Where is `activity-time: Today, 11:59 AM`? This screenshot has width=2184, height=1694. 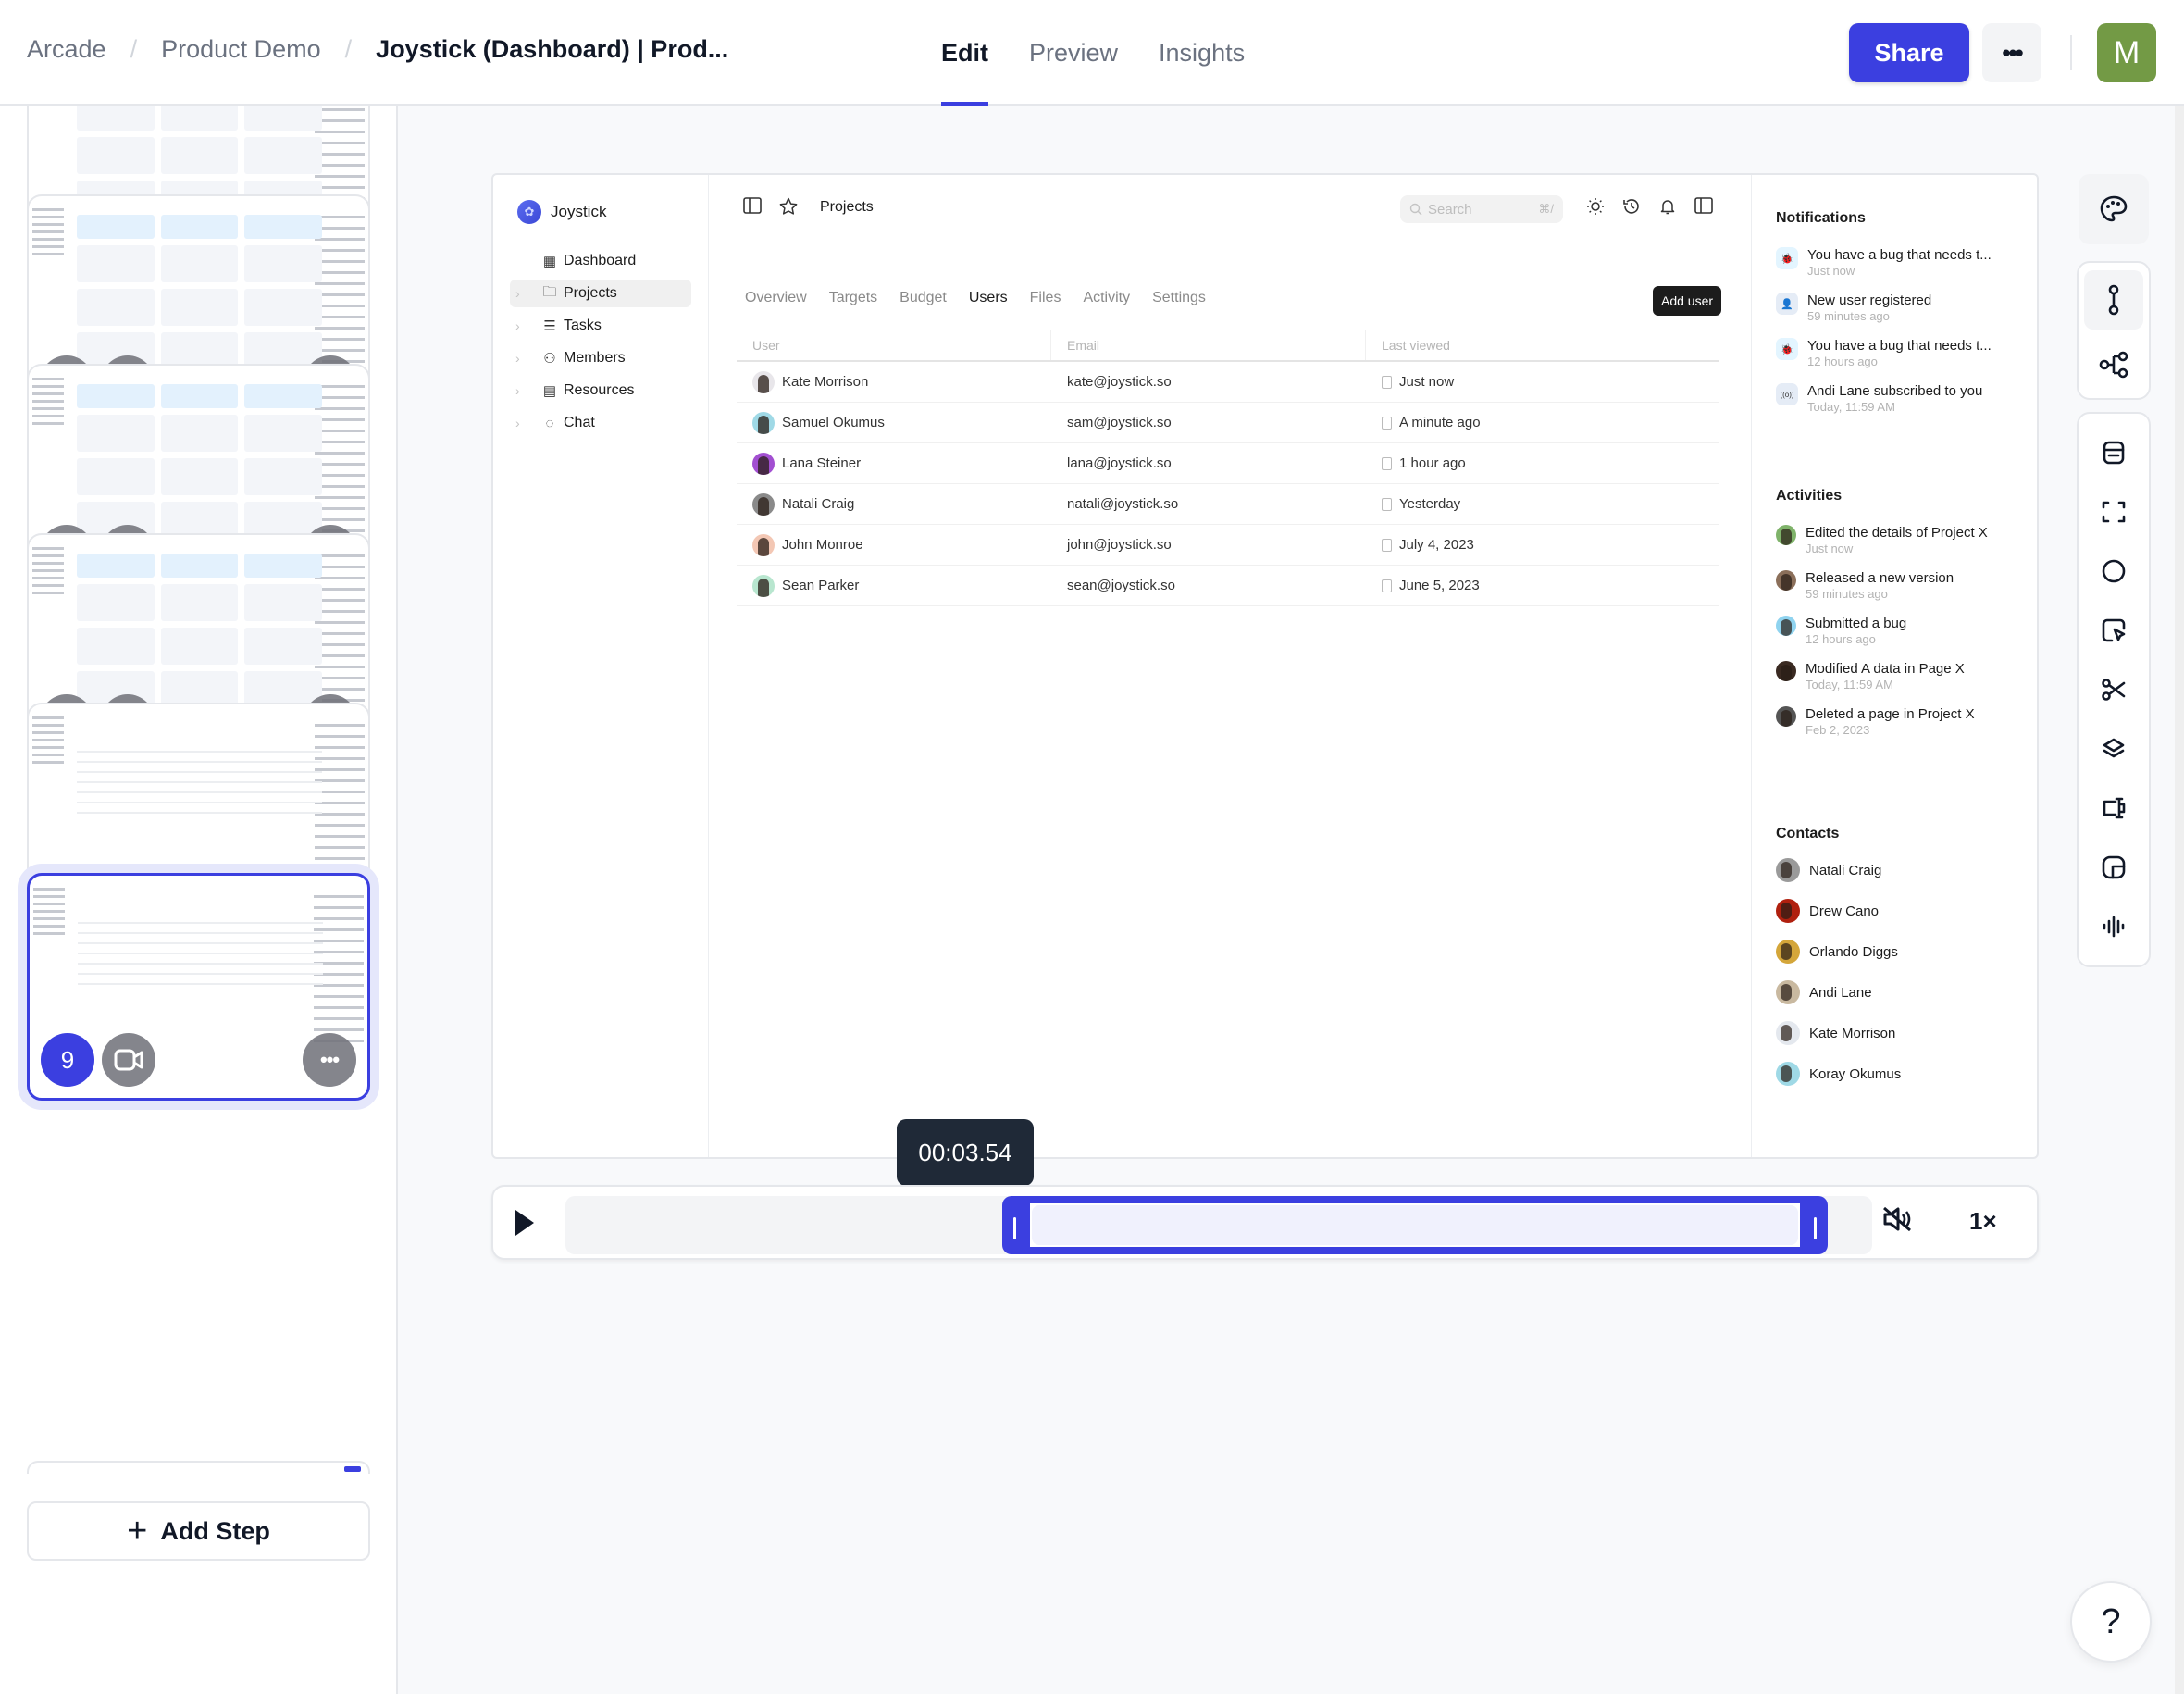 activity-time: Today, 11:59 AM is located at coordinates (1849, 684).